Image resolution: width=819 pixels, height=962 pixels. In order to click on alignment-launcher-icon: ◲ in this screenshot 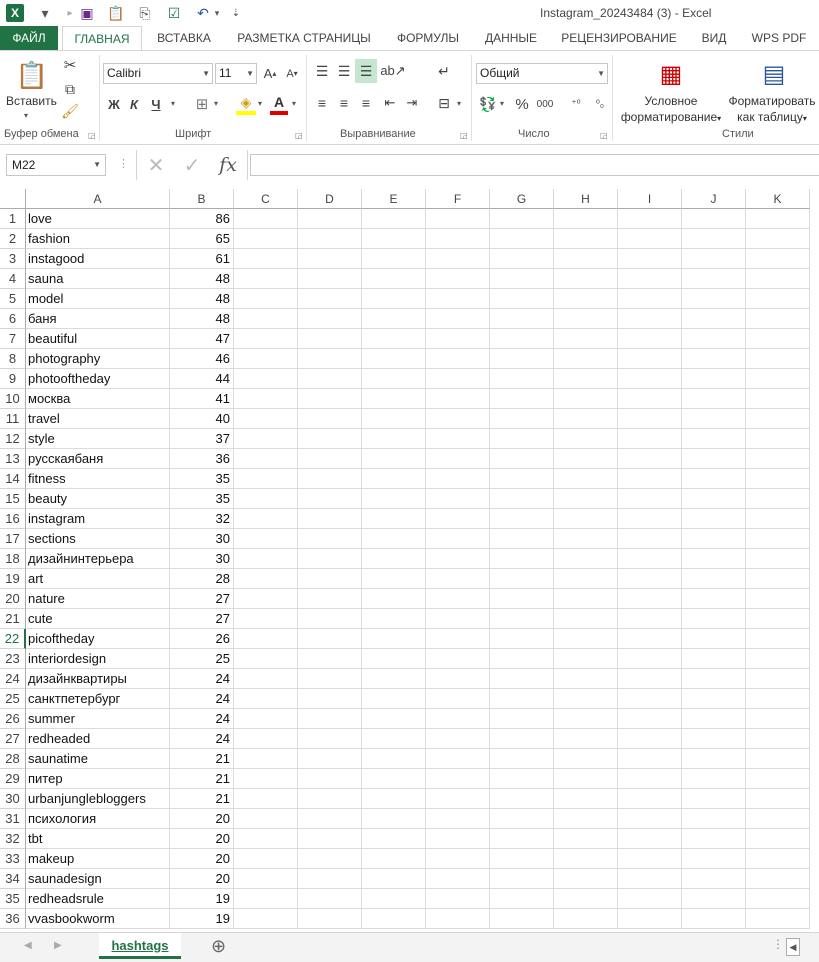, I will do `click(464, 135)`.